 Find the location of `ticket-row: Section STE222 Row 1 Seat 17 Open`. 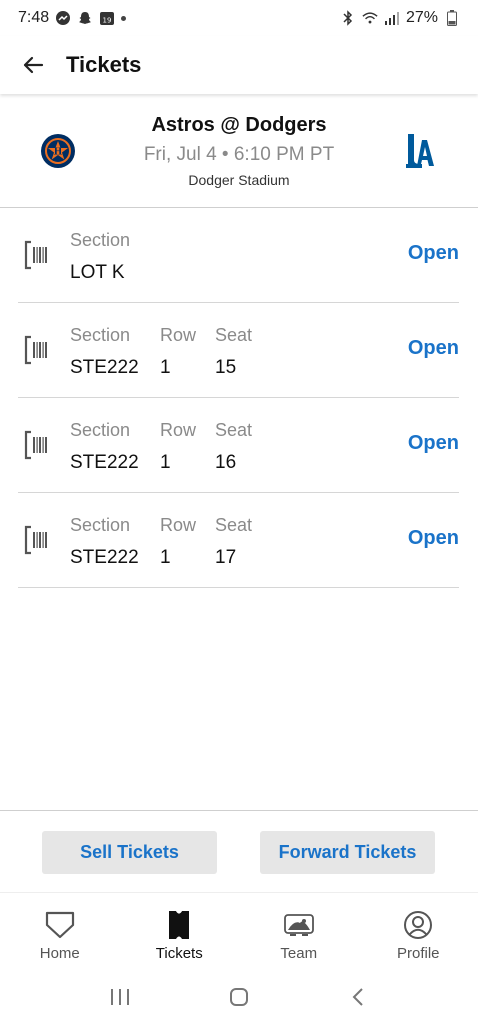

ticket-row: Section STE222 Row 1 Seat 17 Open is located at coordinates (238, 540).